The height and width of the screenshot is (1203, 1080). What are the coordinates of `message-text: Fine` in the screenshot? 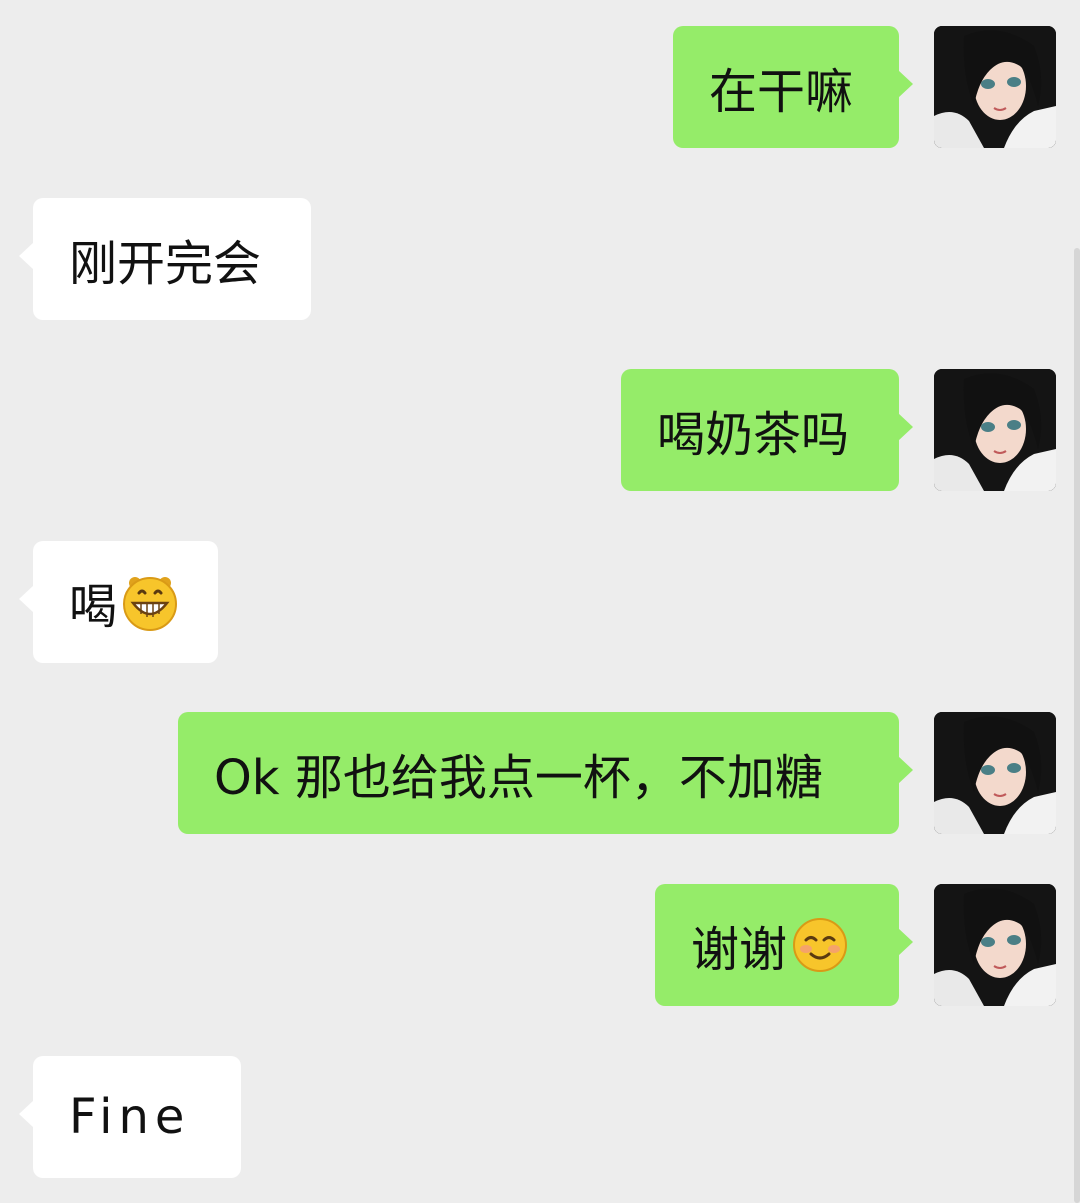 It's located at (130, 1117).